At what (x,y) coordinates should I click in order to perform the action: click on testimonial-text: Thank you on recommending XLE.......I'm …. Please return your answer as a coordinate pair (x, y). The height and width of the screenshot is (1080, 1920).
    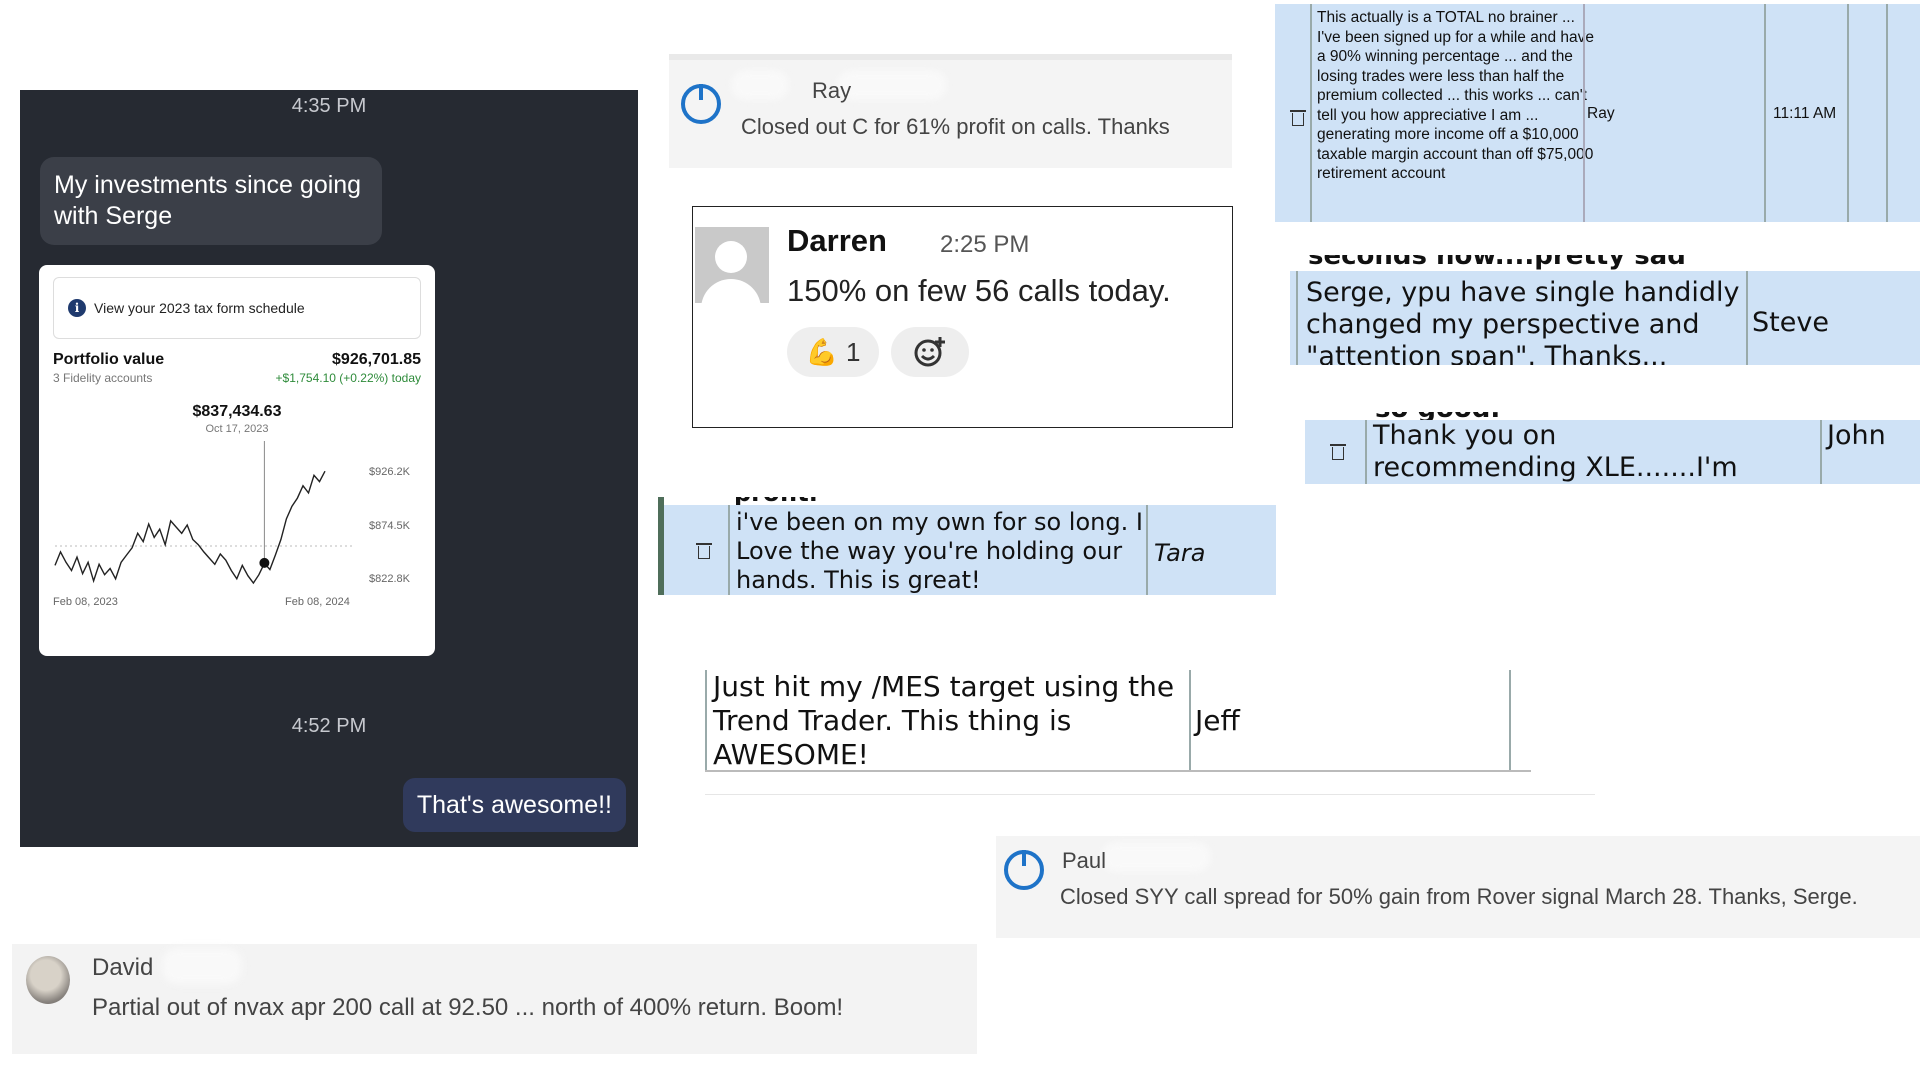
    Looking at the image, I should click on (1555, 451).